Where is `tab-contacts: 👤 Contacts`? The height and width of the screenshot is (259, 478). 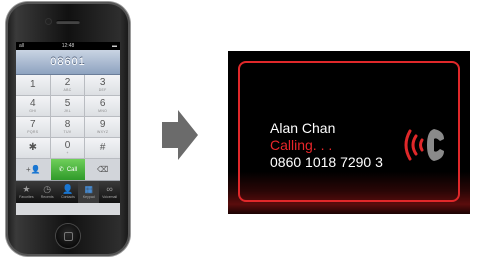 tab-contacts: 👤 Contacts is located at coordinates (68, 192).